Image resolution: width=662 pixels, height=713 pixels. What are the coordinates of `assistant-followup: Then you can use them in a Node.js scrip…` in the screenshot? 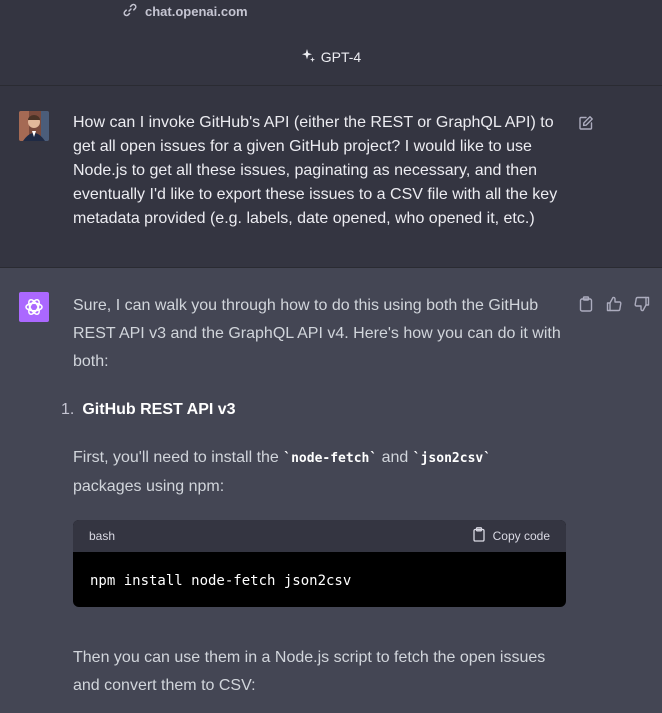 It's located at (309, 671).